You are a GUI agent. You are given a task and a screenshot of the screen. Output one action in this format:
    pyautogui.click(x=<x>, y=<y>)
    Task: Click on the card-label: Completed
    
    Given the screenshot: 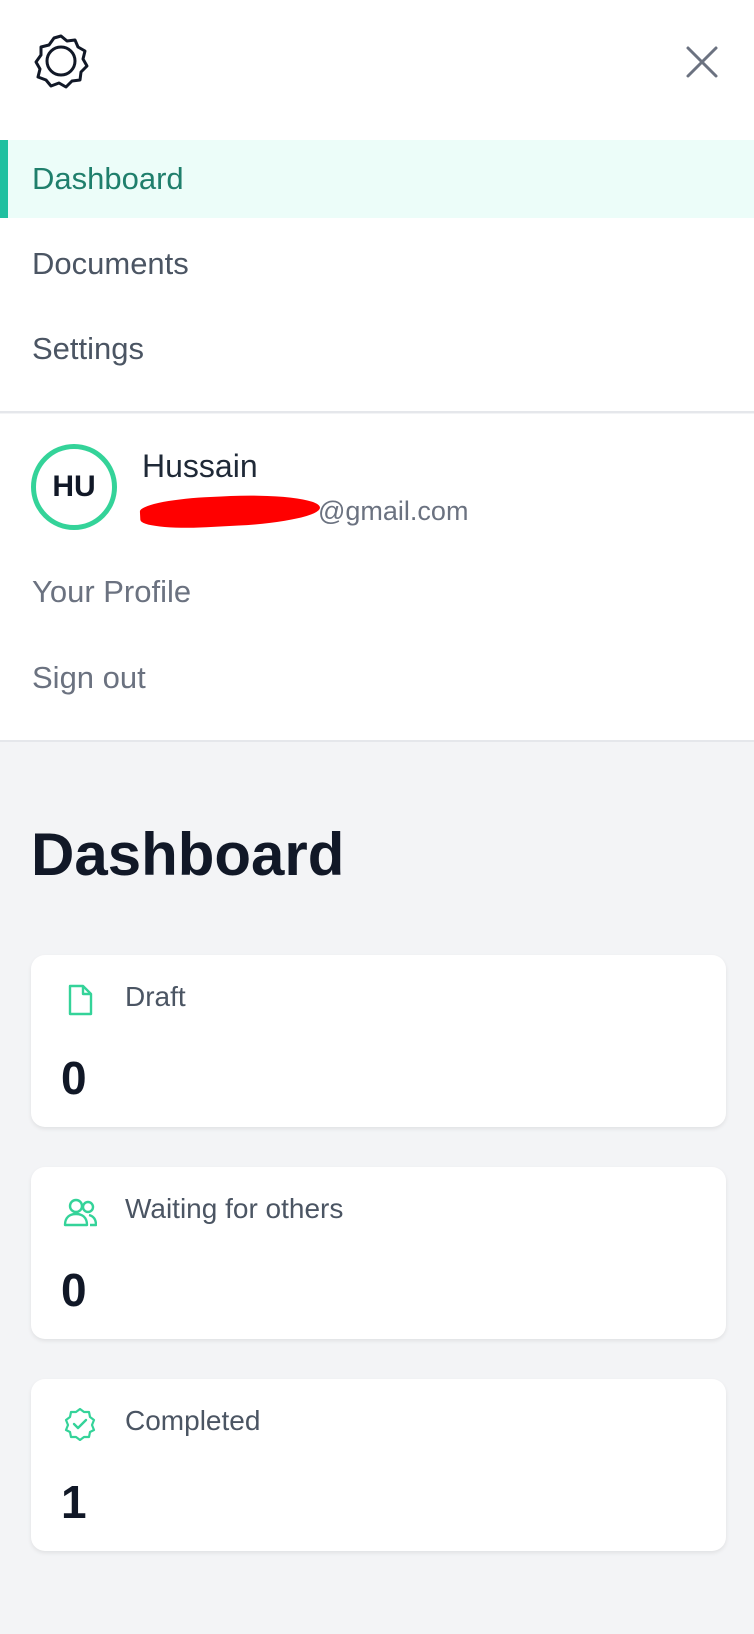 What is the action you would take?
    pyautogui.click(x=193, y=1420)
    